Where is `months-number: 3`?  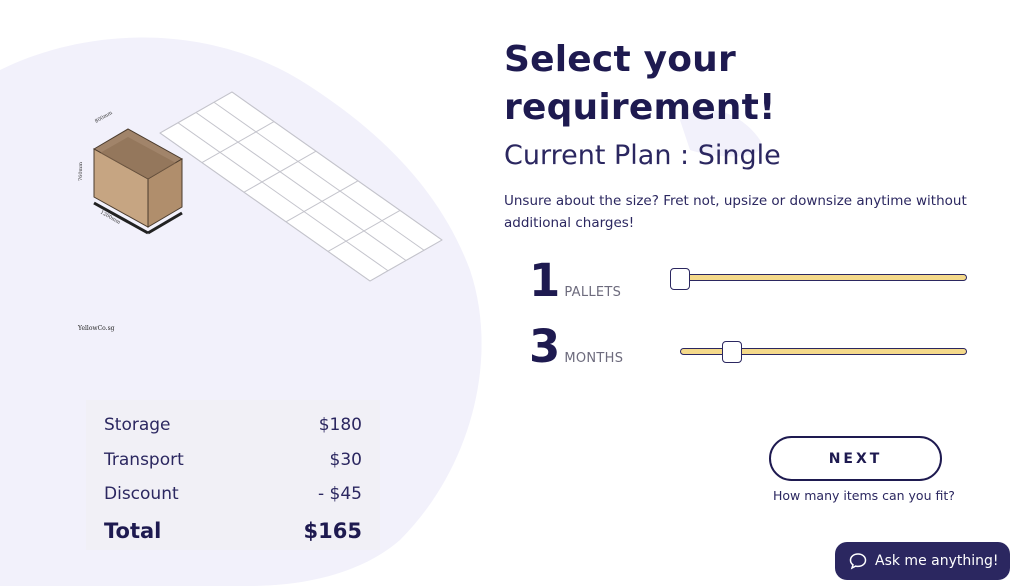 months-number: 3 is located at coordinates (545, 346).